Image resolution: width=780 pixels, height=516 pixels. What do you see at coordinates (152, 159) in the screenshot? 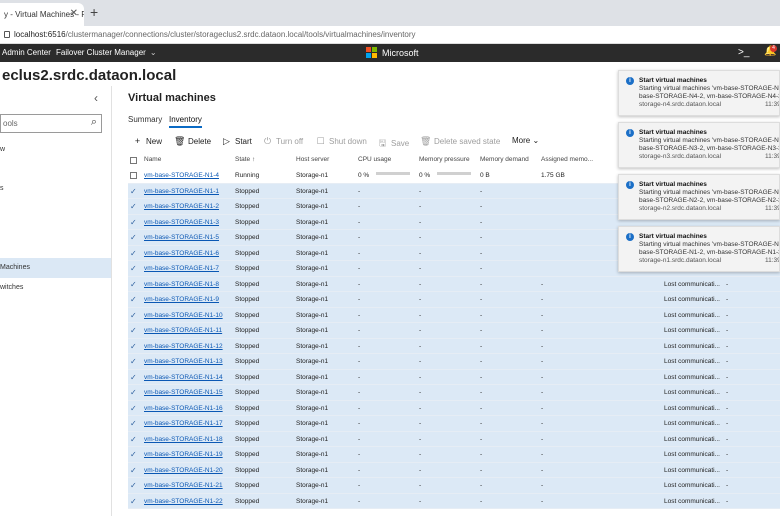
I see `column-name: Name` at bounding box center [152, 159].